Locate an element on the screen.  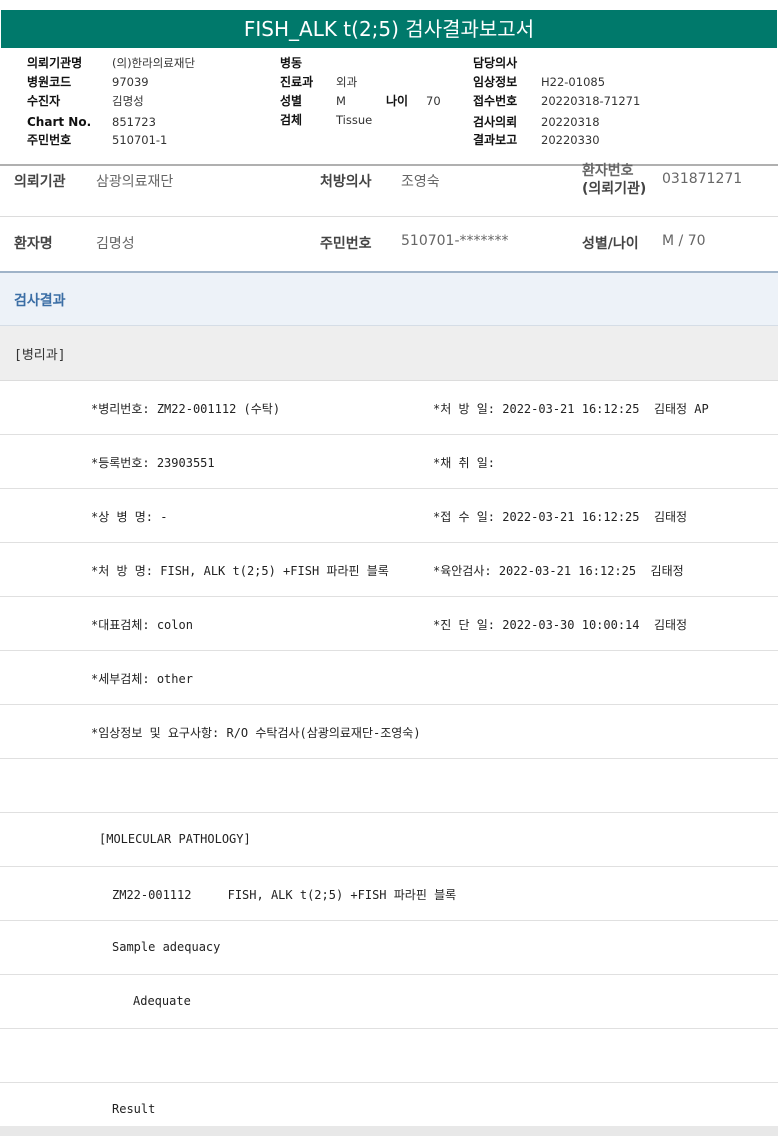
department-value: 외과 is located at coordinates (347, 82).